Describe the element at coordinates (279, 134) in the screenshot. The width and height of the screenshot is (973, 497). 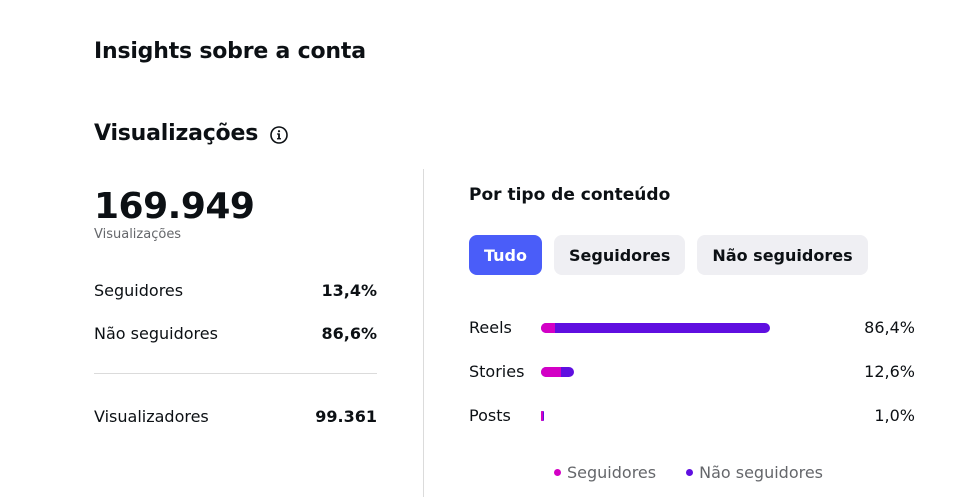
I see `info-circle-icon` at that location.